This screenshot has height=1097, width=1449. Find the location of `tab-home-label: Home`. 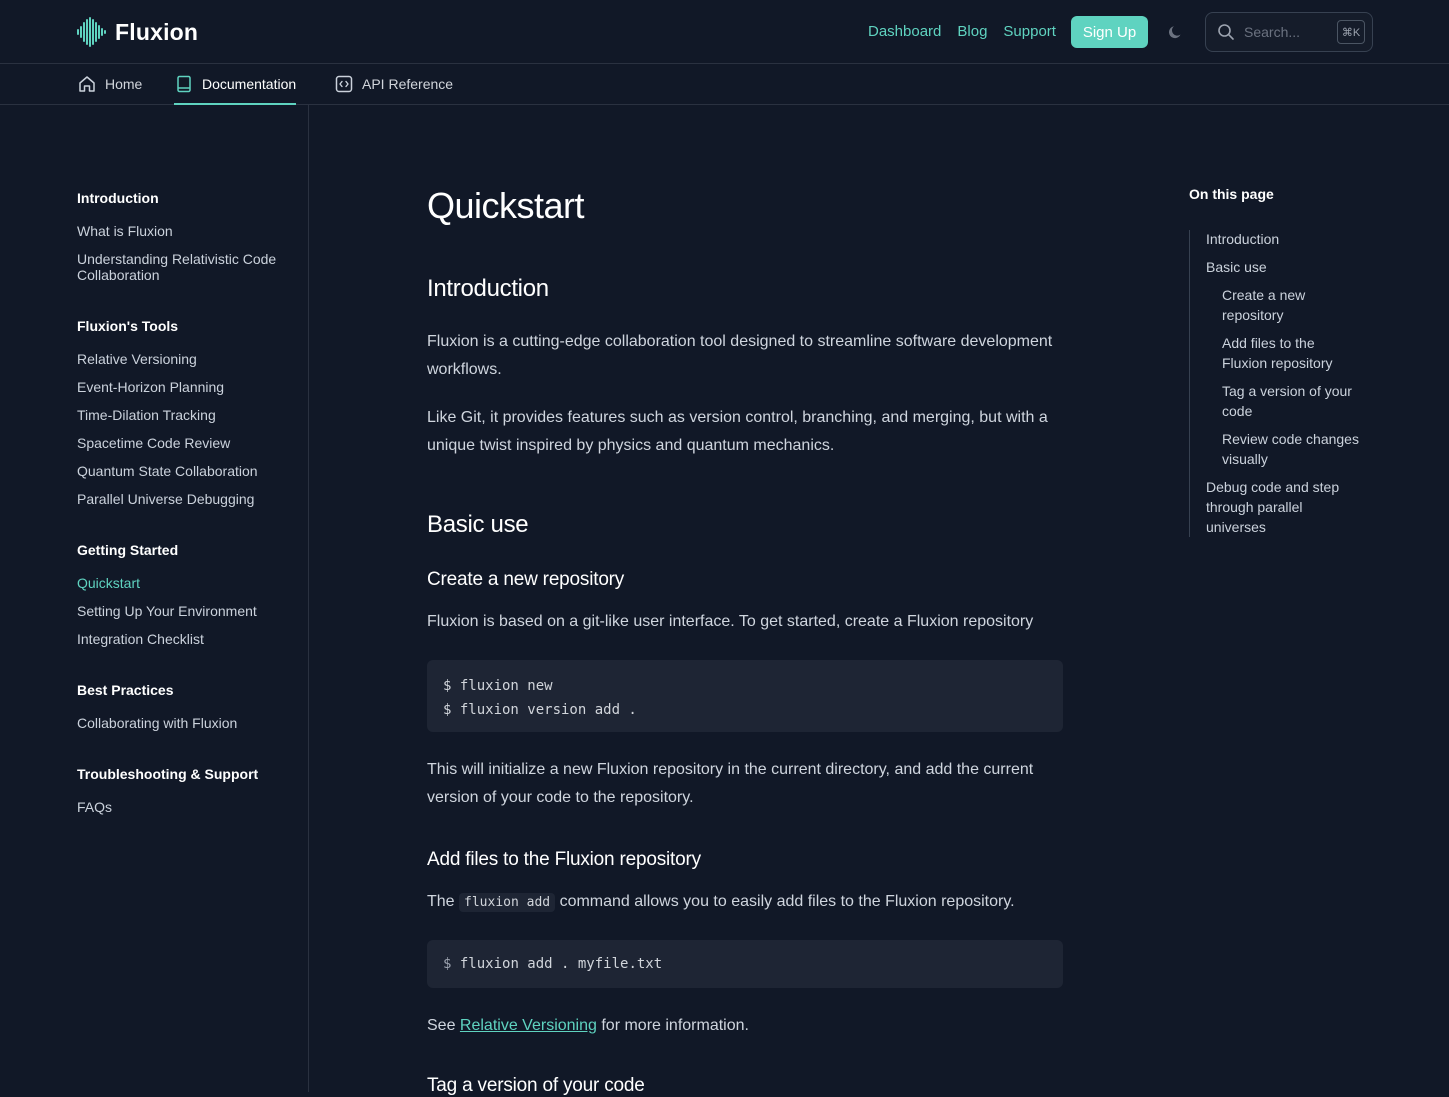

tab-home-label: Home is located at coordinates (124, 84).